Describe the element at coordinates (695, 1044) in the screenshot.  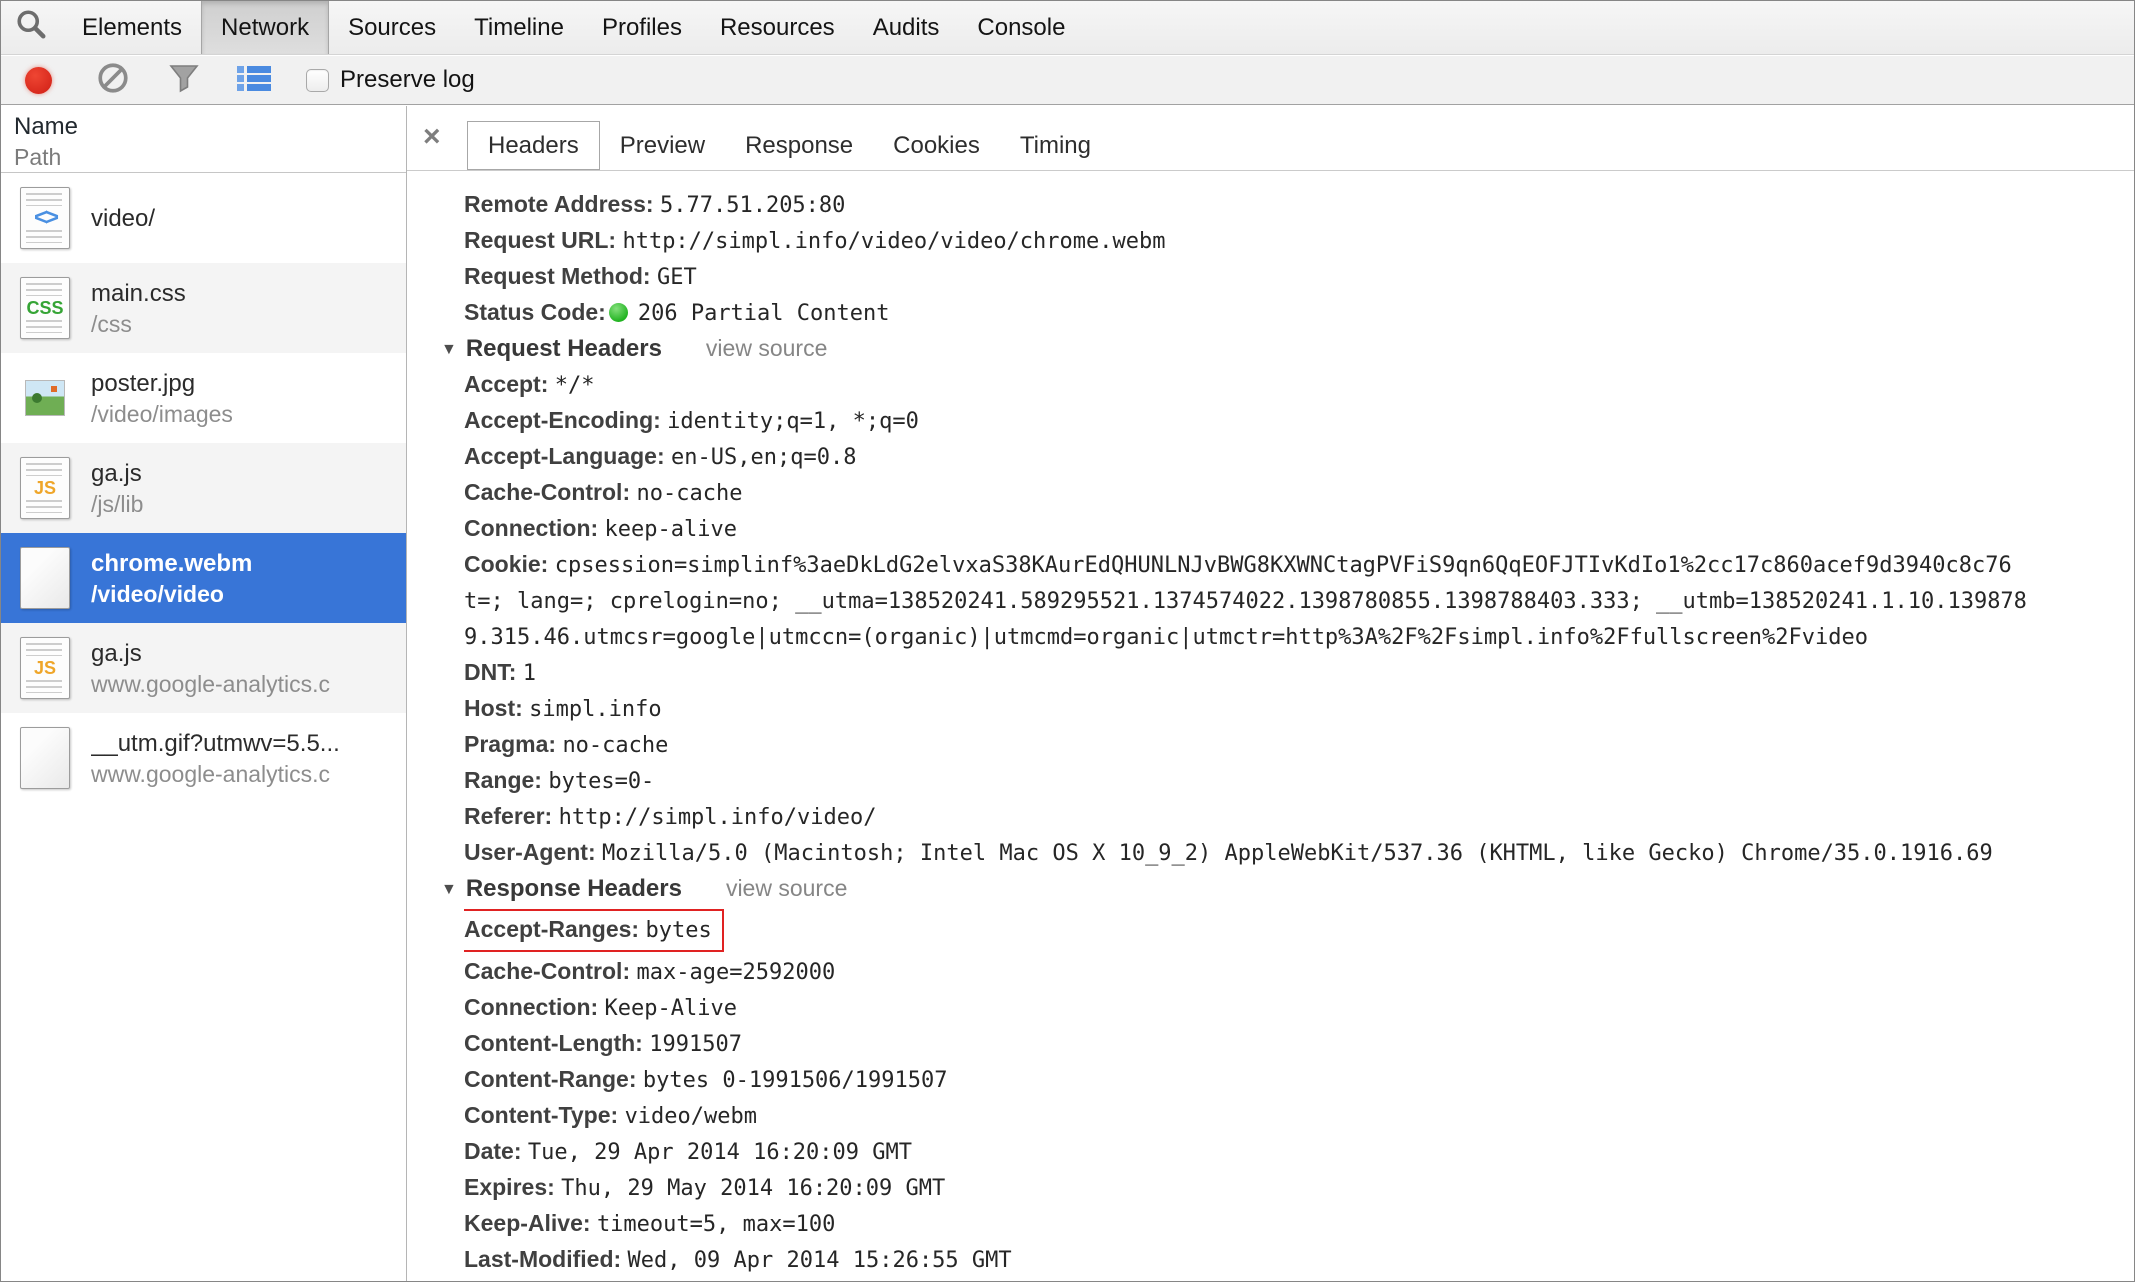
I see `header-value: 1991507` at that location.